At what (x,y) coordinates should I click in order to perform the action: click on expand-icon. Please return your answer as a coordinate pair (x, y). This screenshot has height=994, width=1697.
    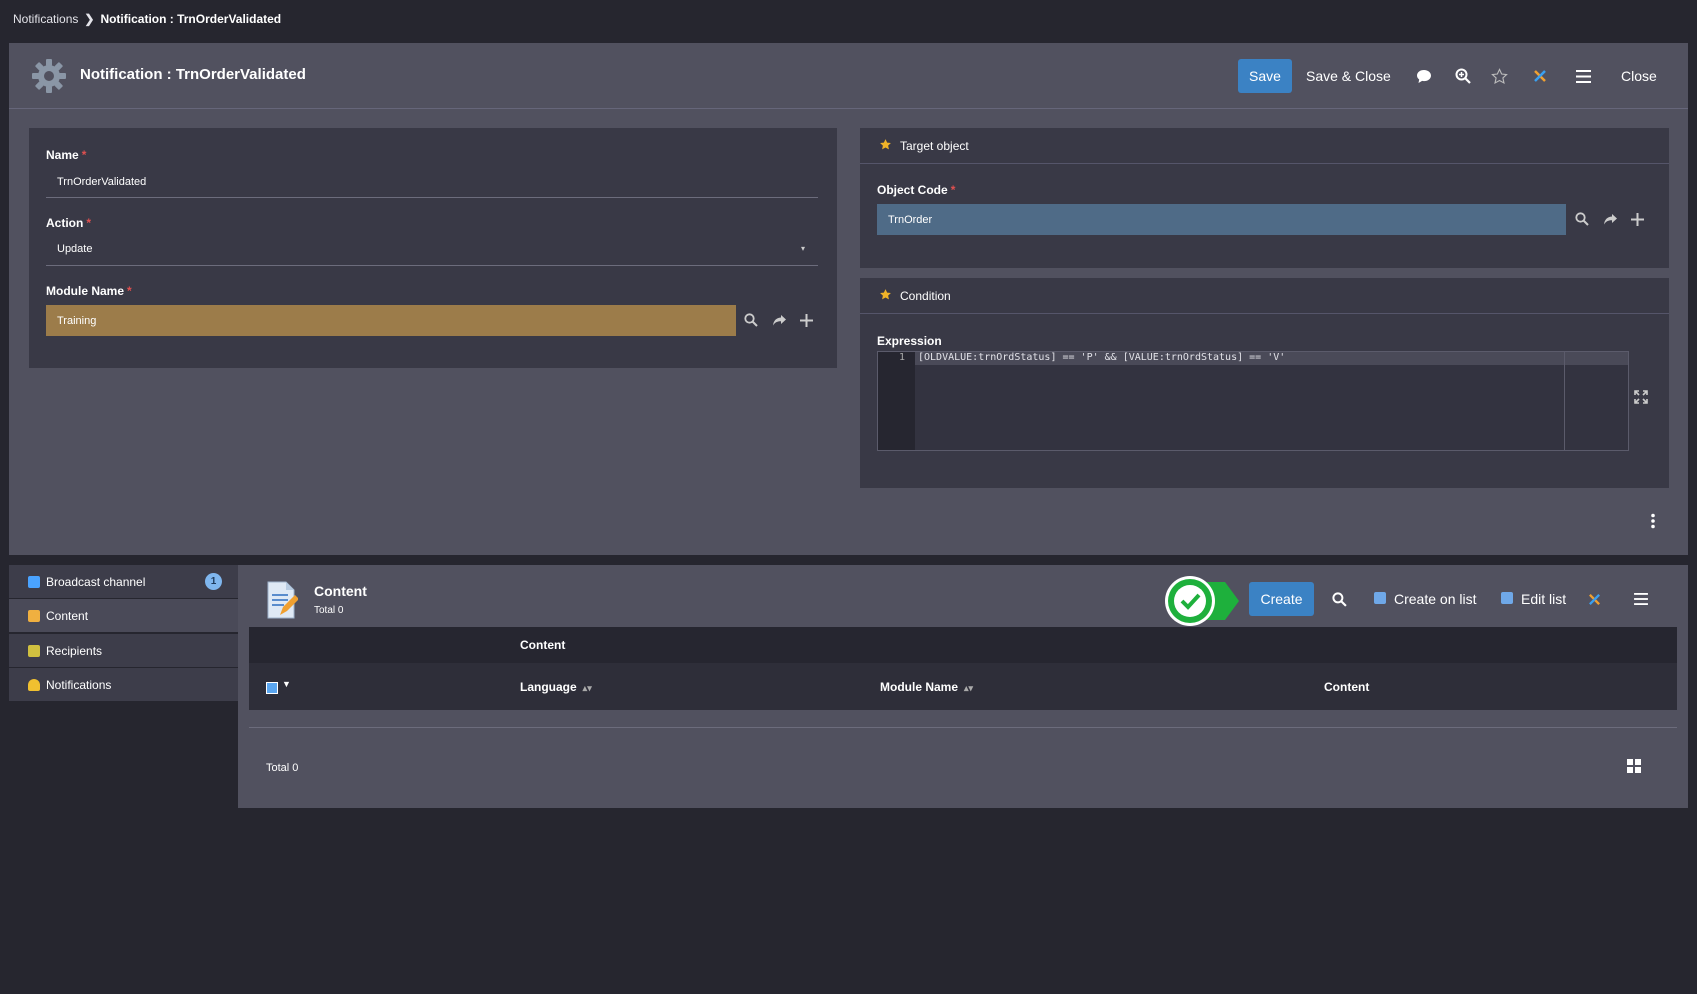
    Looking at the image, I should click on (1641, 397).